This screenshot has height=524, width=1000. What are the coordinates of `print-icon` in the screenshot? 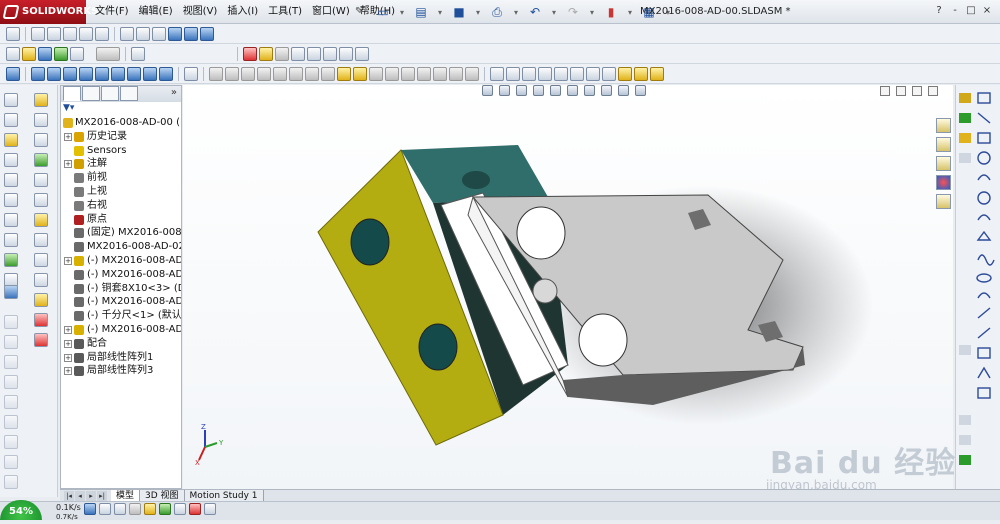 It's located at (77, 53).